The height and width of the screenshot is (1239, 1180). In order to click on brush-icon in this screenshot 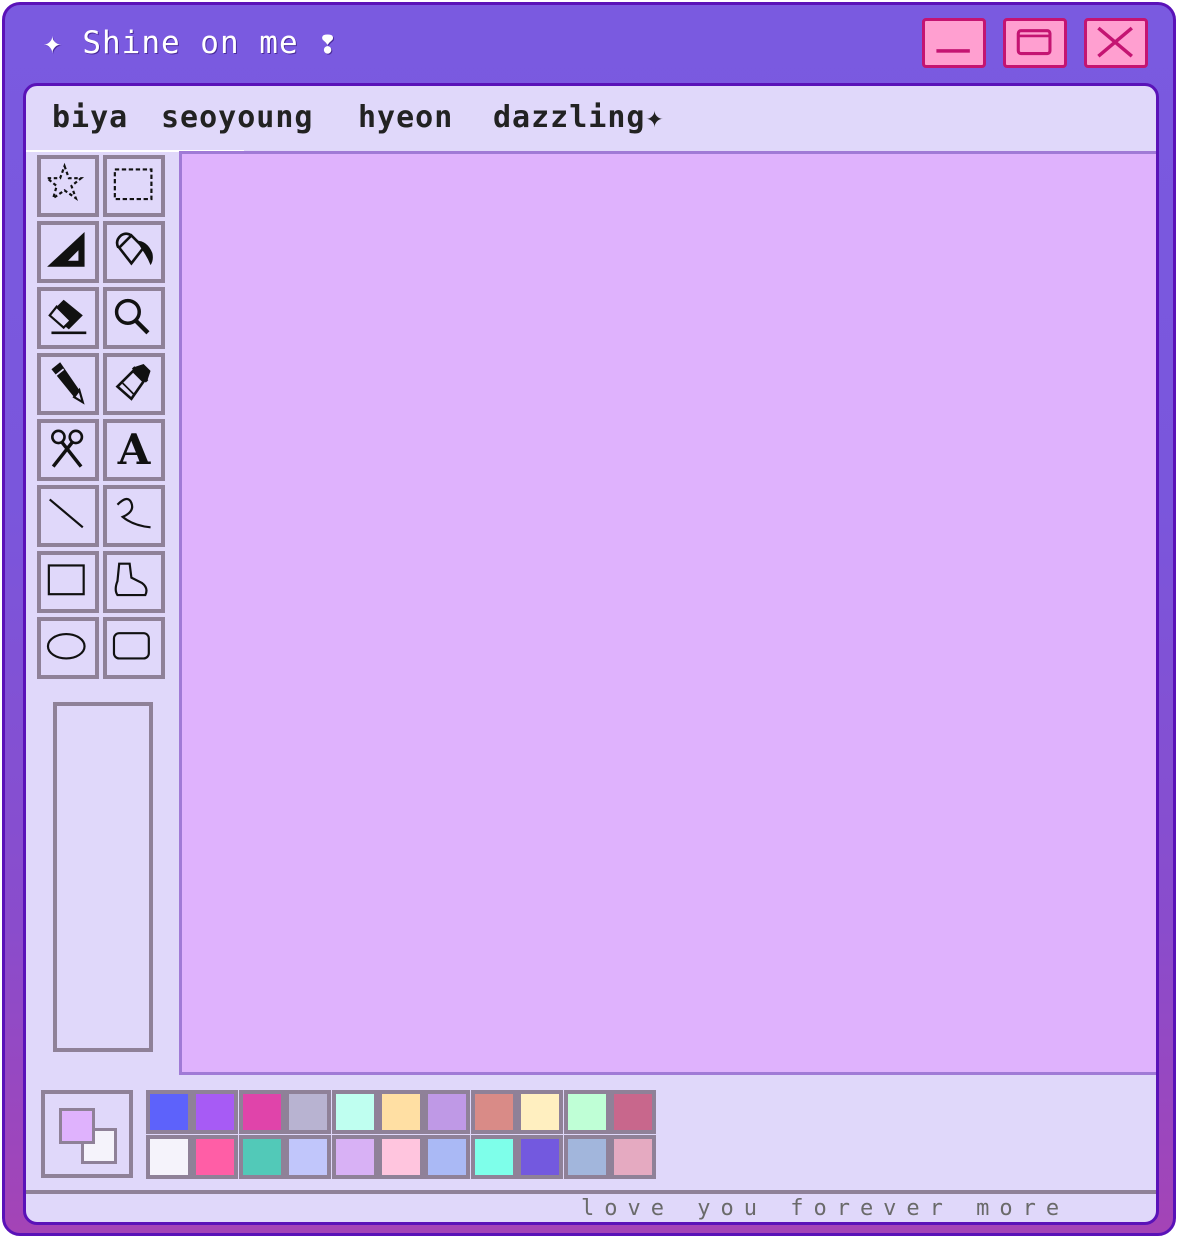, I will do `click(133, 382)`.